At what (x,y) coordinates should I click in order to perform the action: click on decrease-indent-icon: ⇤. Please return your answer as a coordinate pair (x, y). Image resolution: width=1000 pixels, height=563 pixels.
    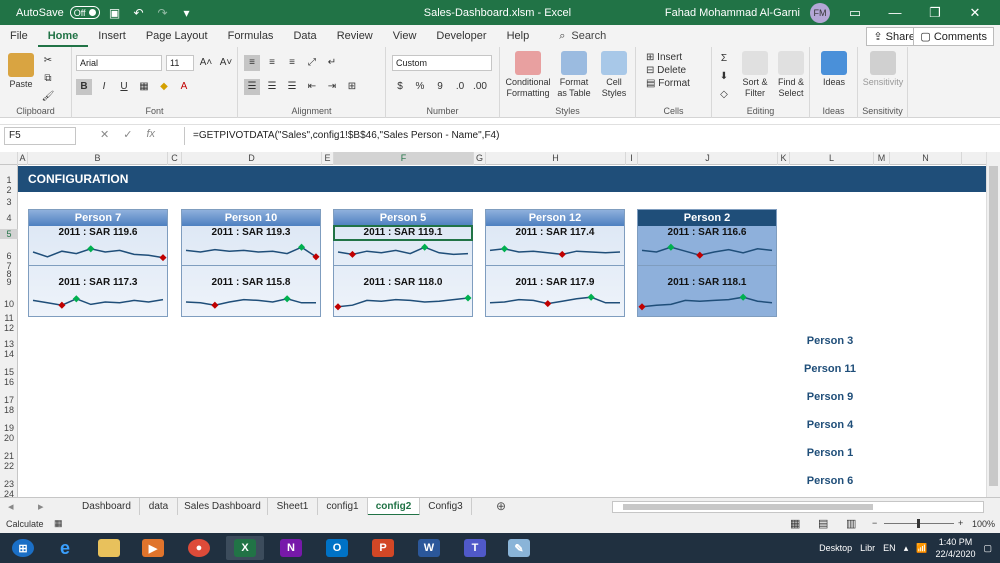
    Looking at the image, I should click on (312, 87).